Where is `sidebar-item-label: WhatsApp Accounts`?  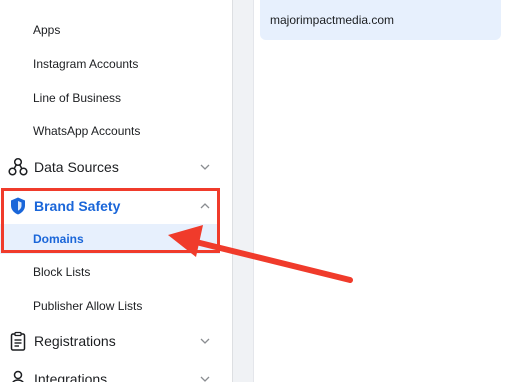
sidebar-item-label: WhatsApp Accounts is located at coordinates (87, 131).